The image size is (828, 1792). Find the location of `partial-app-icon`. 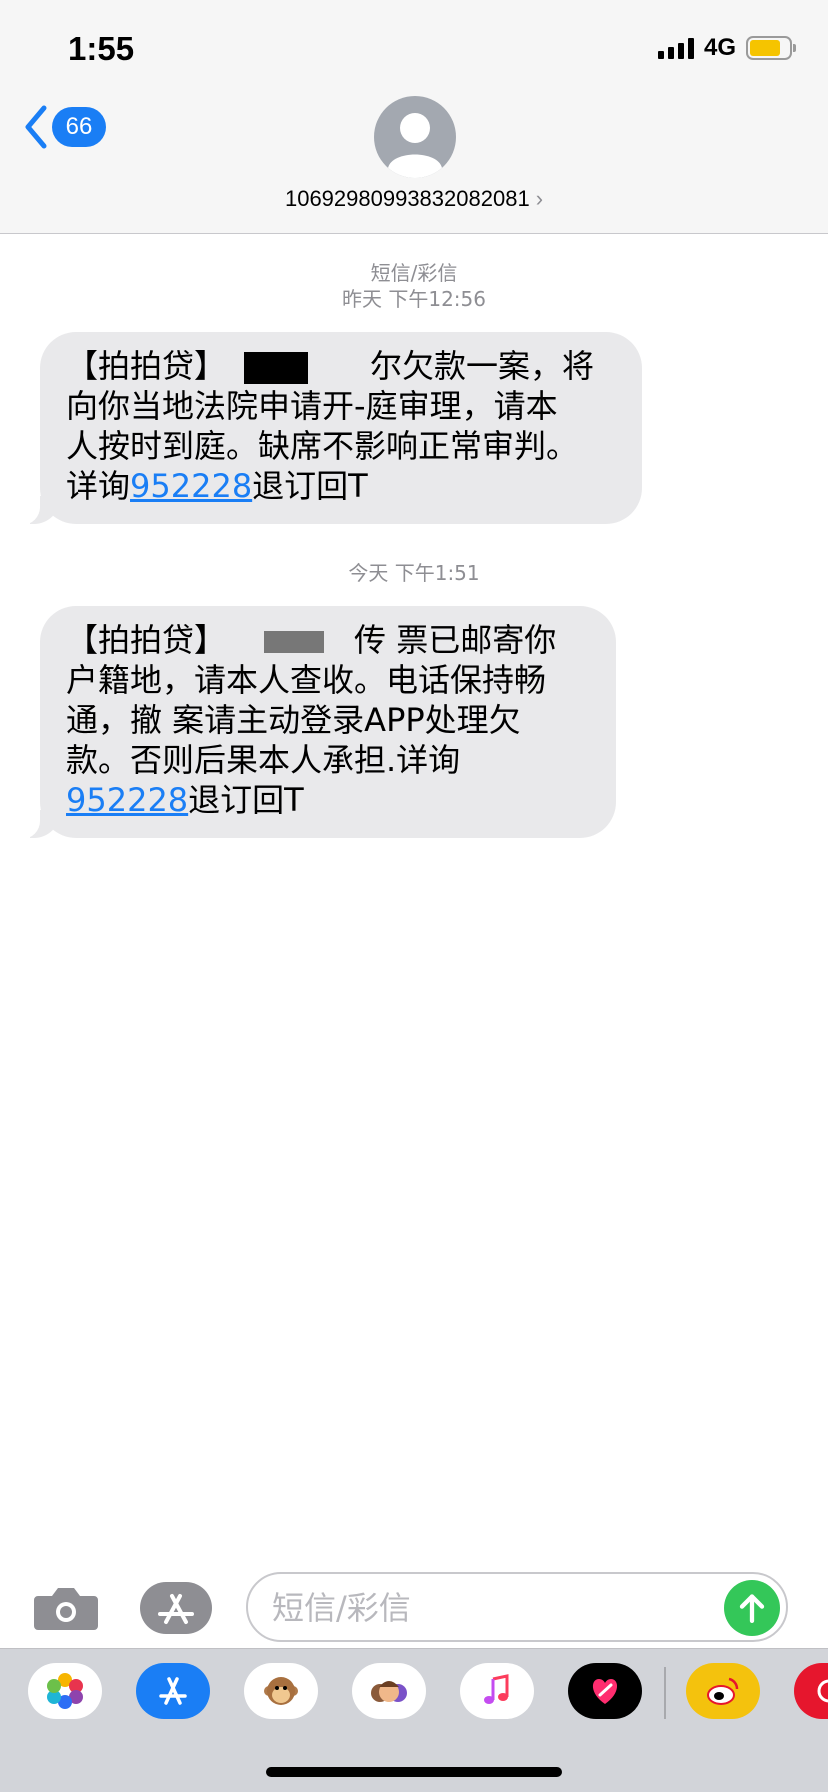

partial-app-icon is located at coordinates (822, 1691).